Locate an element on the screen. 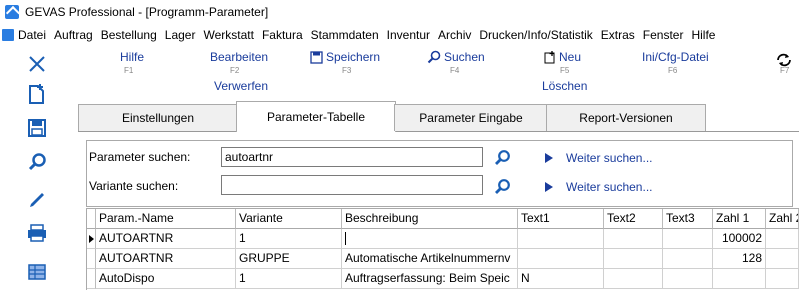 The height and width of the screenshot is (290, 799). current-row-indicator is located at coordinates (91, 239).